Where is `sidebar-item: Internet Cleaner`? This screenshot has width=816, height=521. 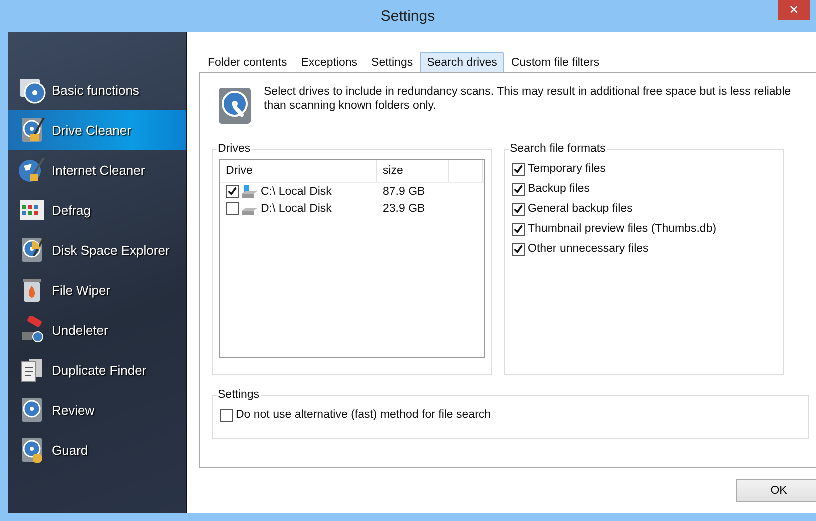 sidebar-item: Internet Cleaner is located at coordinates (97, 170).